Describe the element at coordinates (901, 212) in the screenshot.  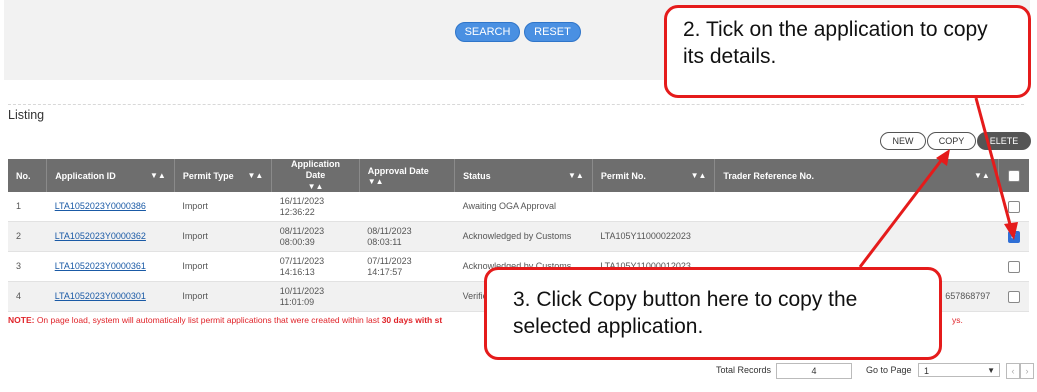
I see `arrow-to-copy` at that location.